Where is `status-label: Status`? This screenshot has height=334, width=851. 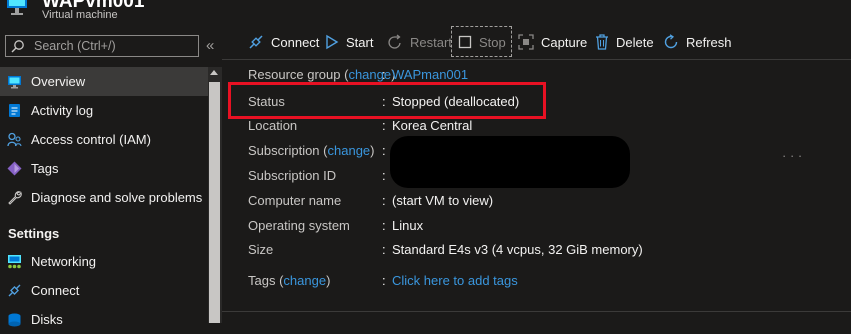
status-label: Status is located at coordinates (266, 101).